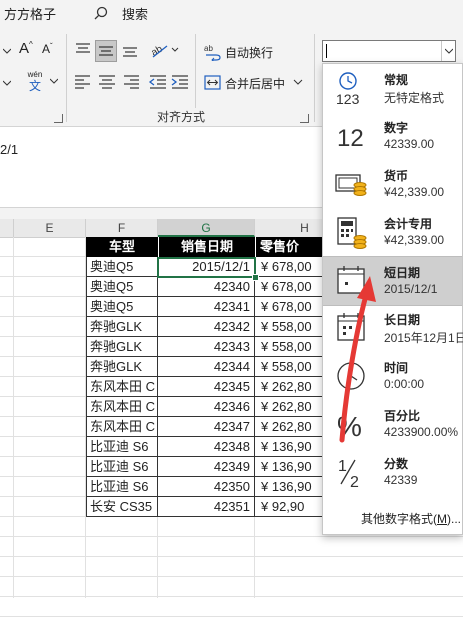 The width and height of the screenshot is (463, 617). I want to click on font-size-dropdown, so click(7, 51).